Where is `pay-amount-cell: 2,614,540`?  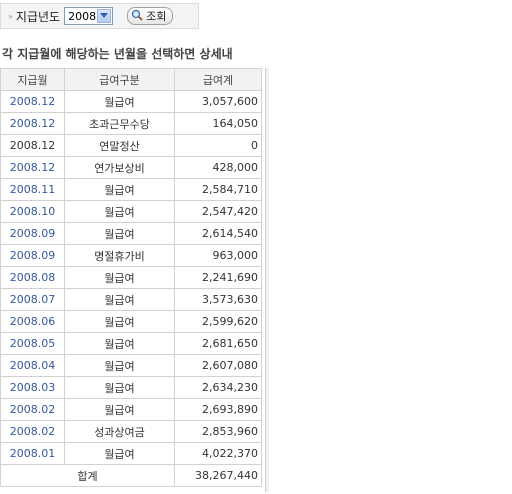 pay-amount-cell: 2,614,540 is located at coordinates (218, 233).